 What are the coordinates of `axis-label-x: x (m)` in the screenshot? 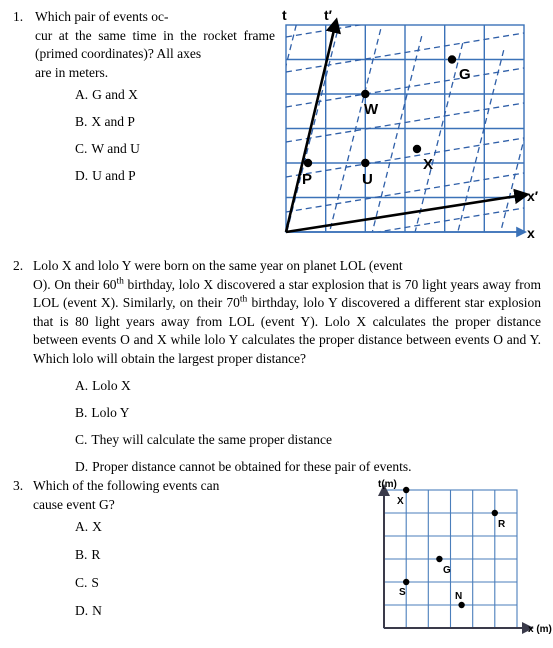 It's located at (540, 629).